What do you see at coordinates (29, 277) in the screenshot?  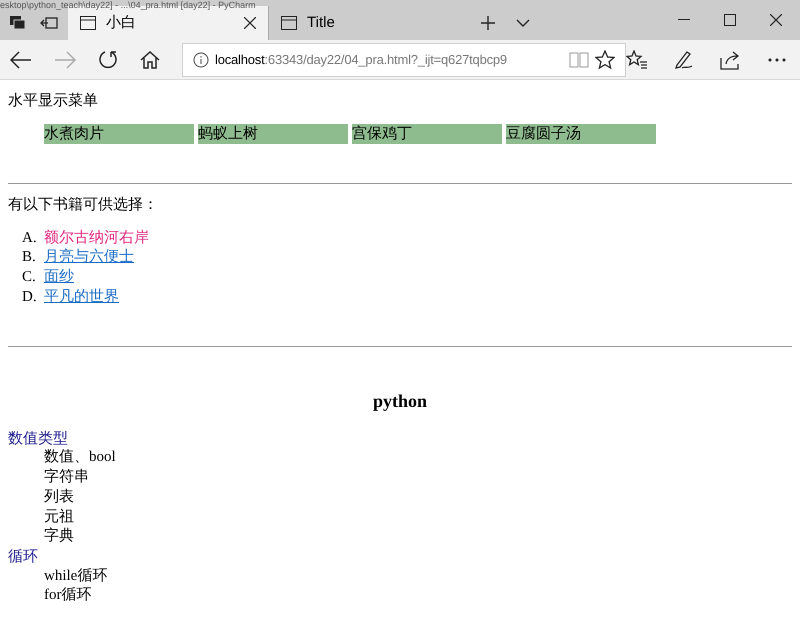 I see `list-marker: C.` at bounding box center [29, 277].